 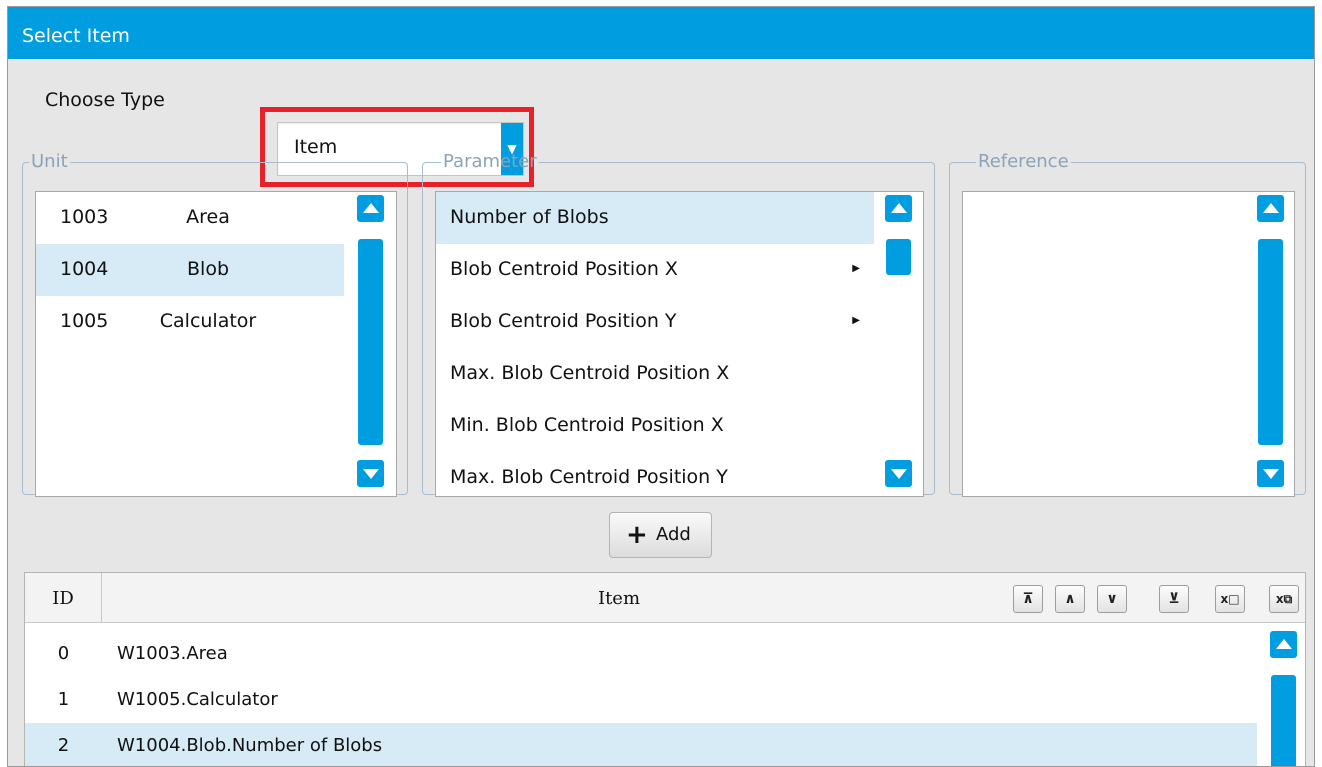 What do you see at coordinates (208, 321) in the screenshot?
I see `unit-name: Calculator` at bounding box center [208, 321].